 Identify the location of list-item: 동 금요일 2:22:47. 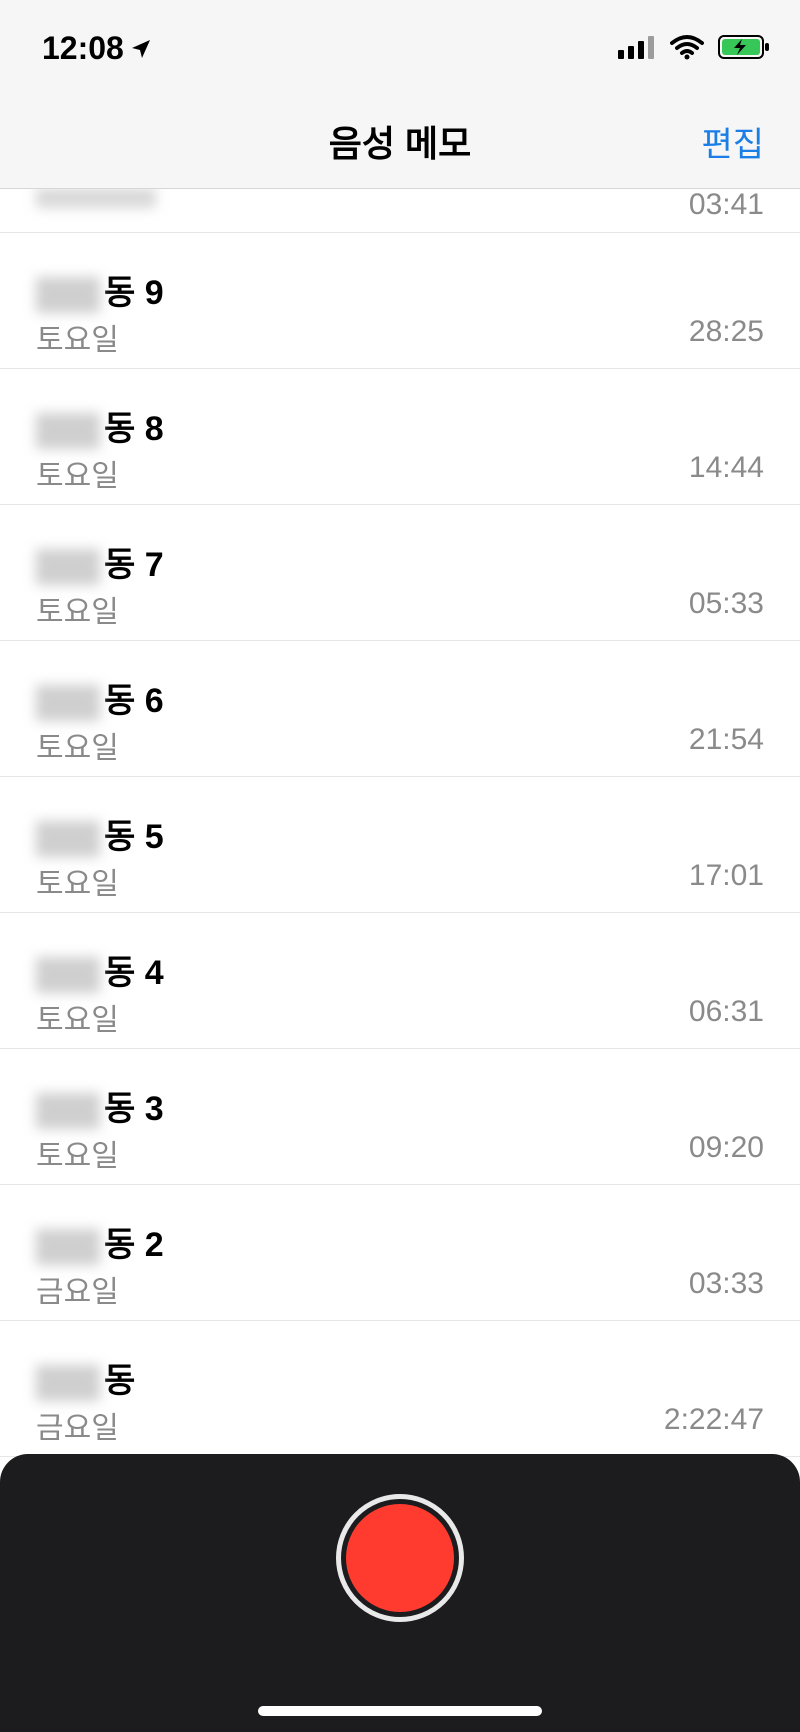
(400, 1389).